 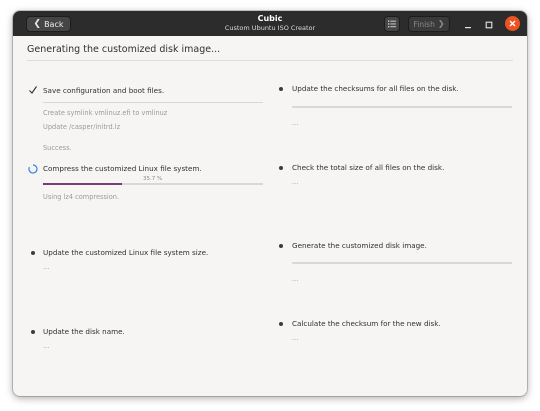 I want to click on close-button, so click(x=512, y=23).